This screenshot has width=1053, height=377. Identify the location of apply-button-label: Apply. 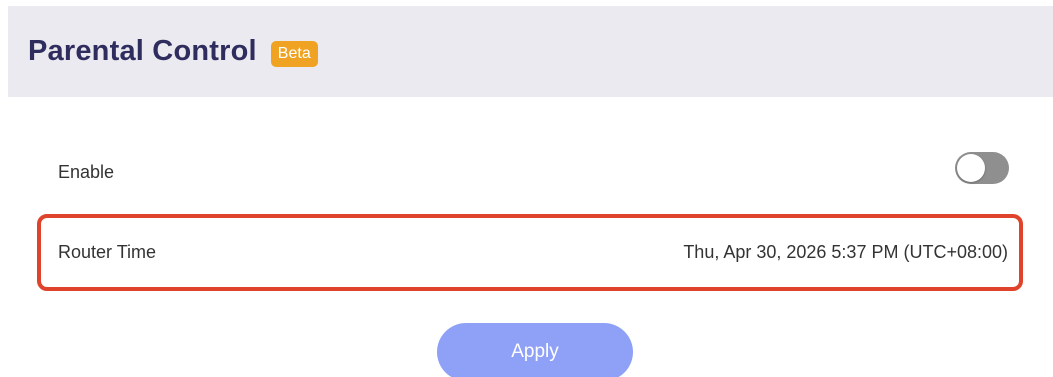
(535, 351).